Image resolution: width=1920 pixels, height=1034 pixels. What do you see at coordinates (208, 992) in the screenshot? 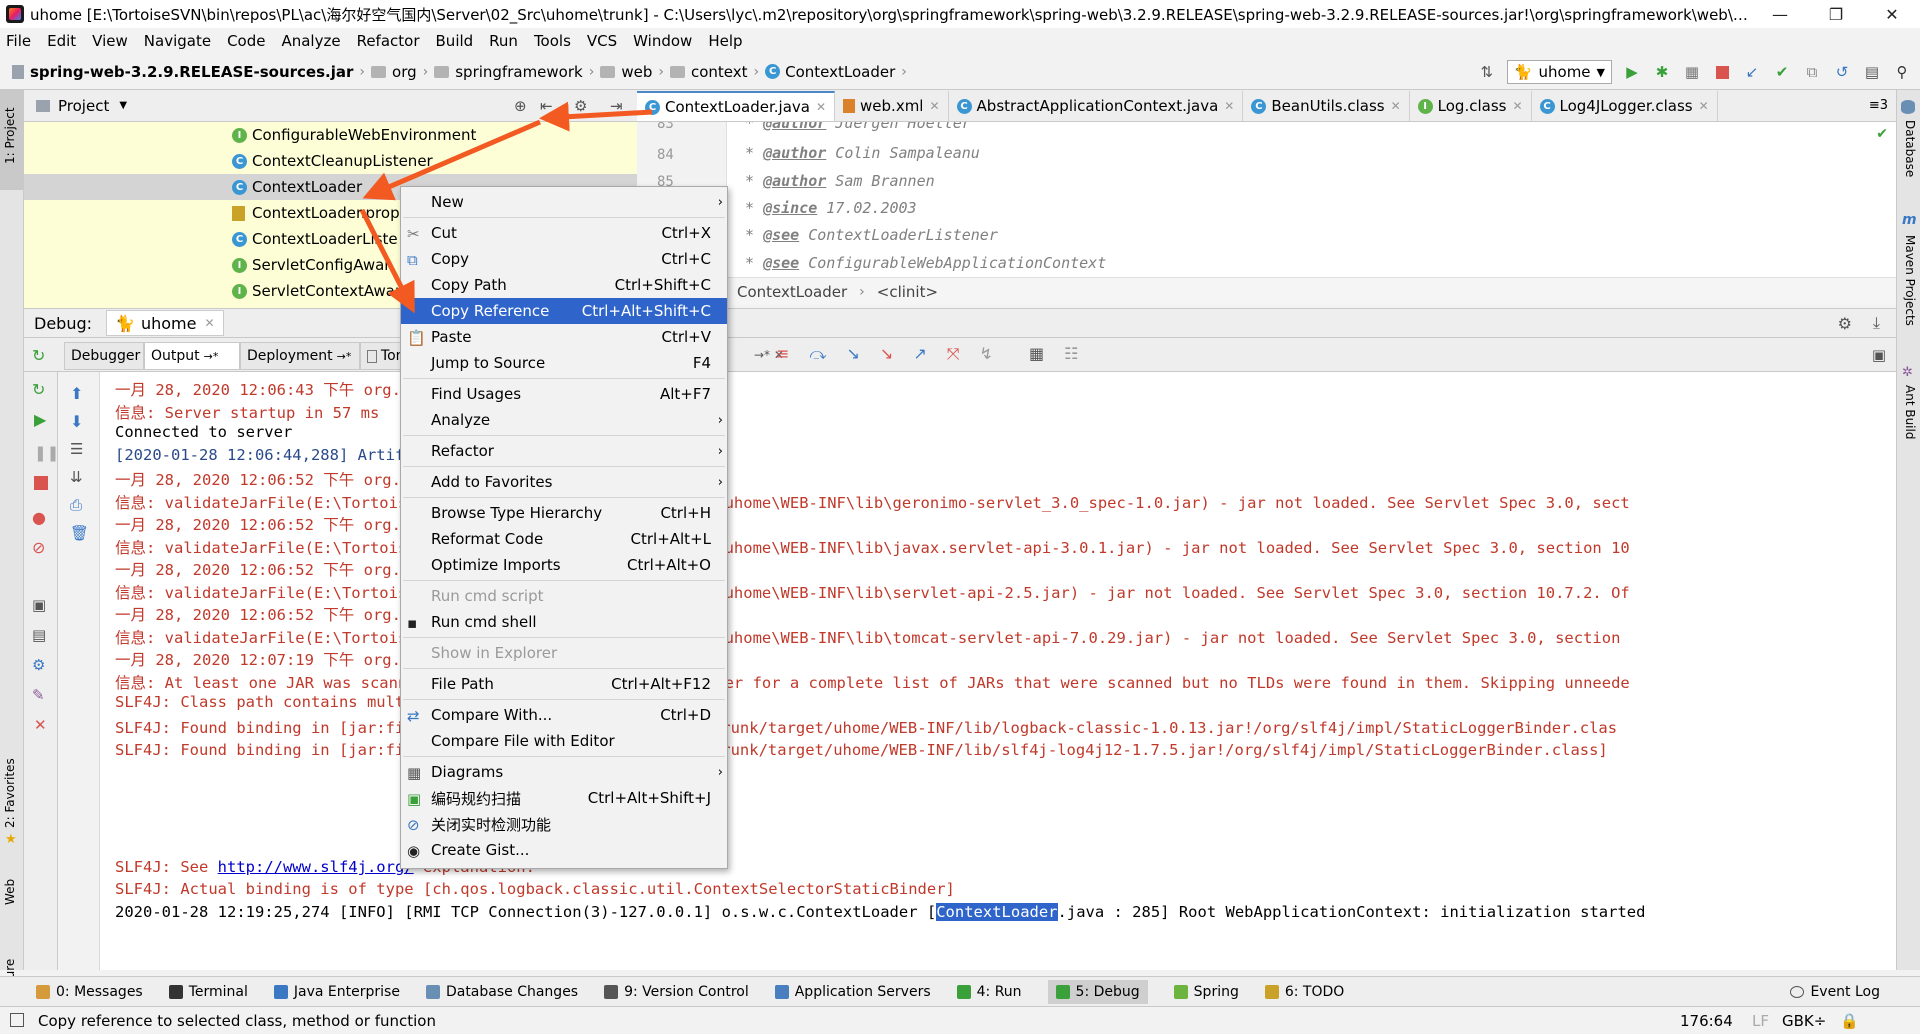
I see `bottom-tool-terminal: Terminal` at bounding box center [208, 992].